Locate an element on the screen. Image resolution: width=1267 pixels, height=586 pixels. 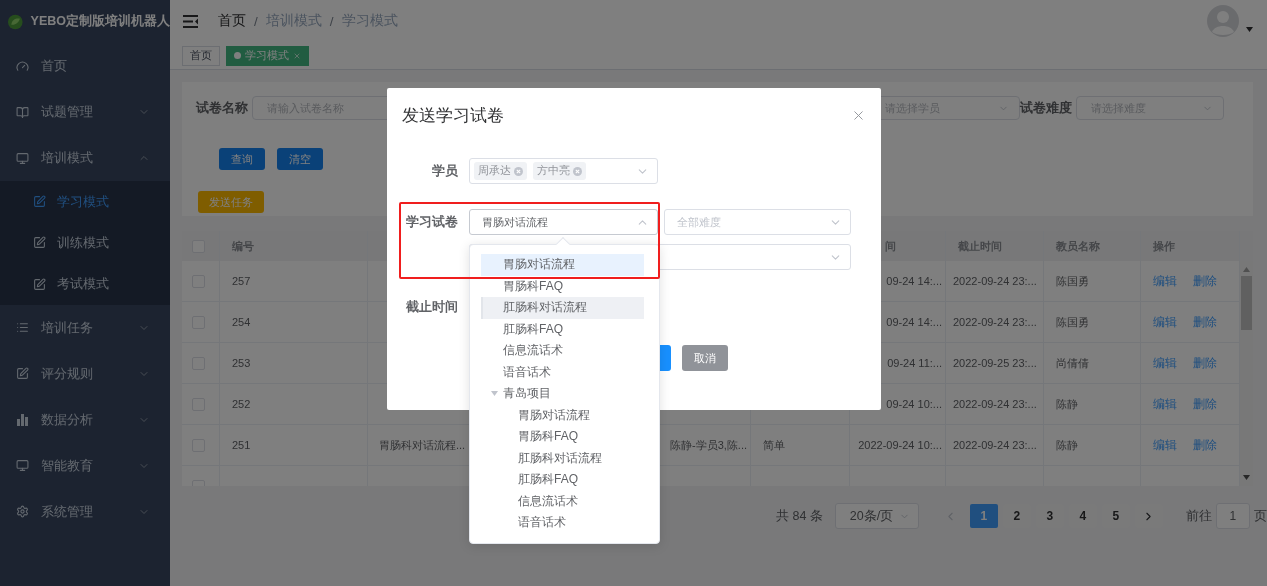
scroll-up-icon is located at coordinates (1246, 269).